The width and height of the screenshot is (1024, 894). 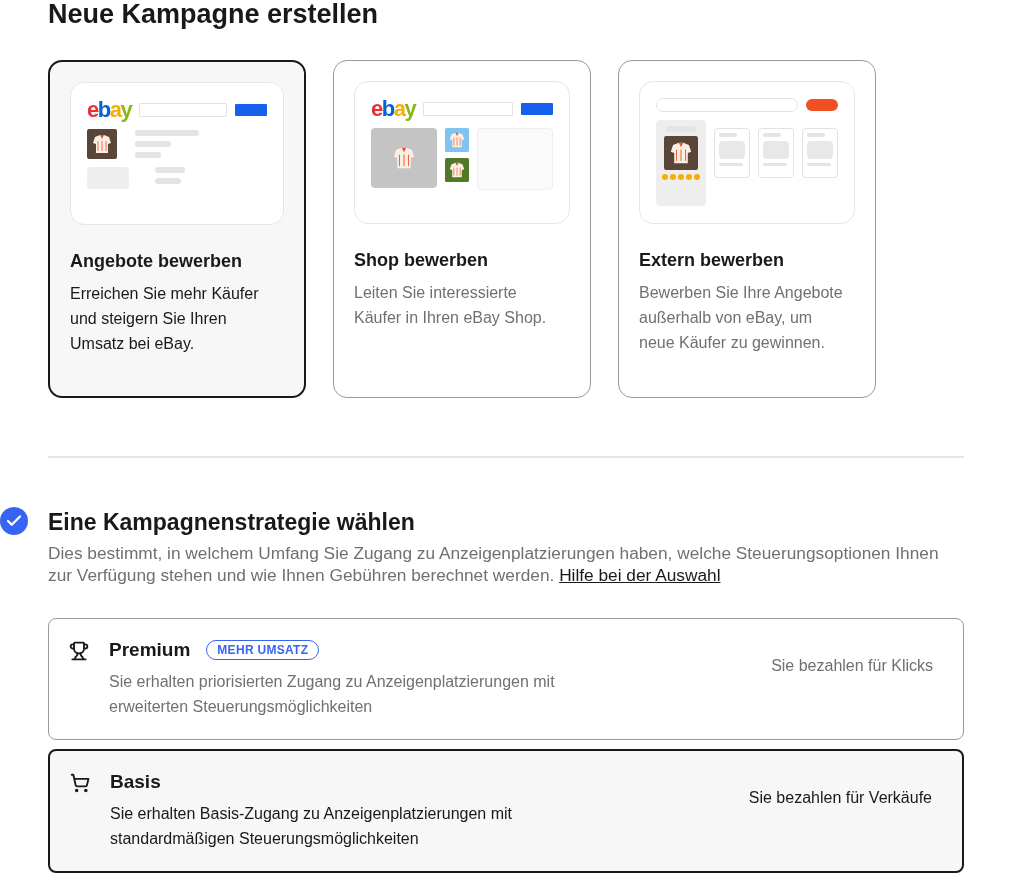 What do you see at coordinates (165, 319) in the screenshot?
I see `card-description: Erreichen Sie mehr Käufer und steigern Sie Ihren Umsatz bei eBay.` at bounding box center [165, 319].